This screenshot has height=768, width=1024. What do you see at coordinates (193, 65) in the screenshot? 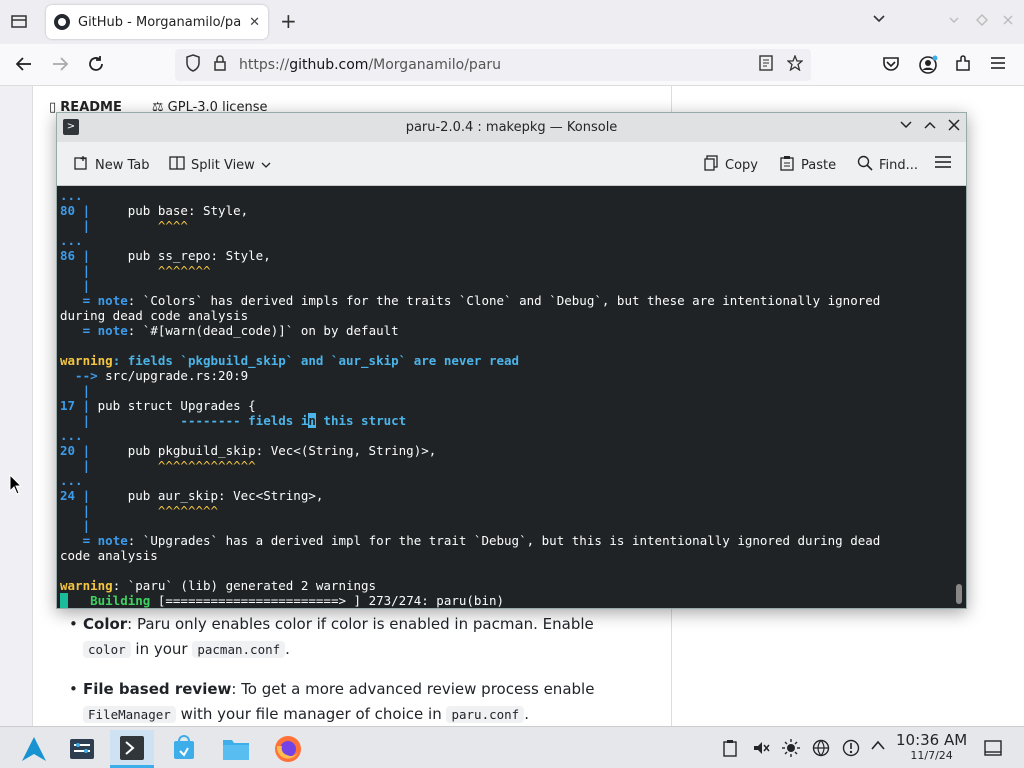
I see `shield-icon` at bounding box center [193, 65].